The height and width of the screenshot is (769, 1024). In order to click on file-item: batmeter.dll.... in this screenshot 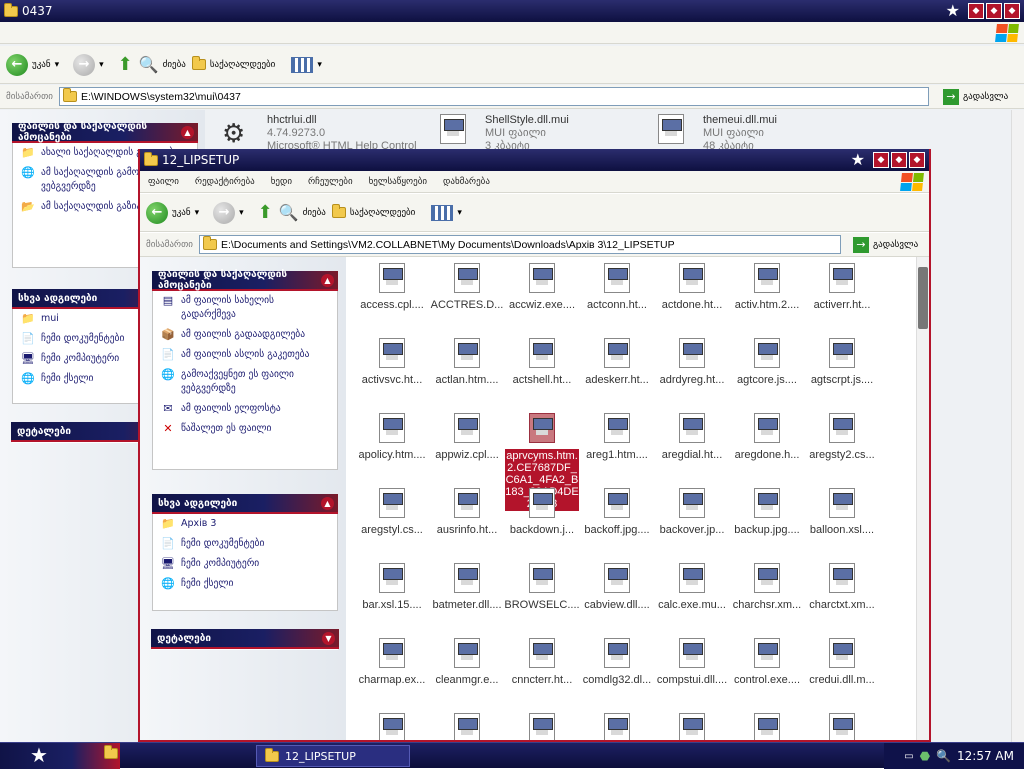, I will do `click(467, 587)`.